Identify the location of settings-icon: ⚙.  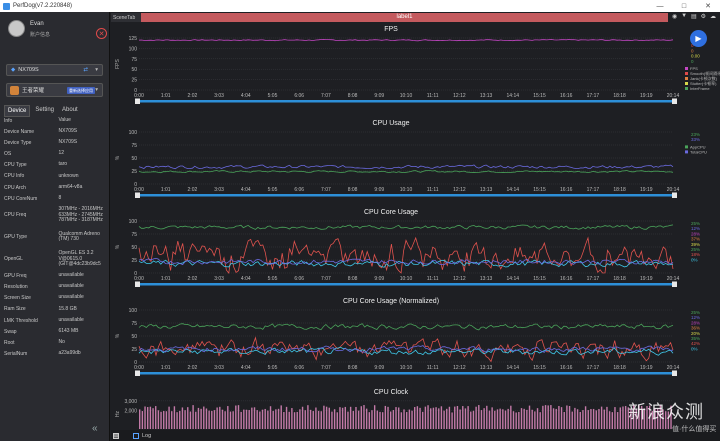
(703, 17).